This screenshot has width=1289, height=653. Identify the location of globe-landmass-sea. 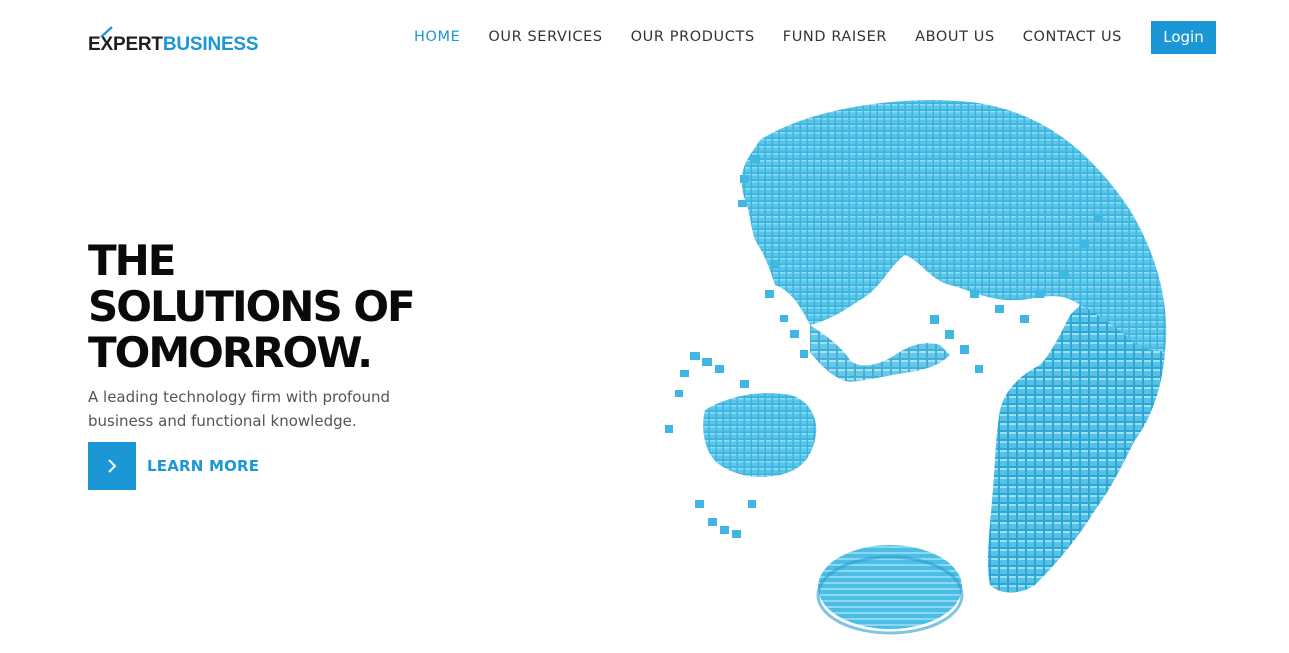
(880, 353).